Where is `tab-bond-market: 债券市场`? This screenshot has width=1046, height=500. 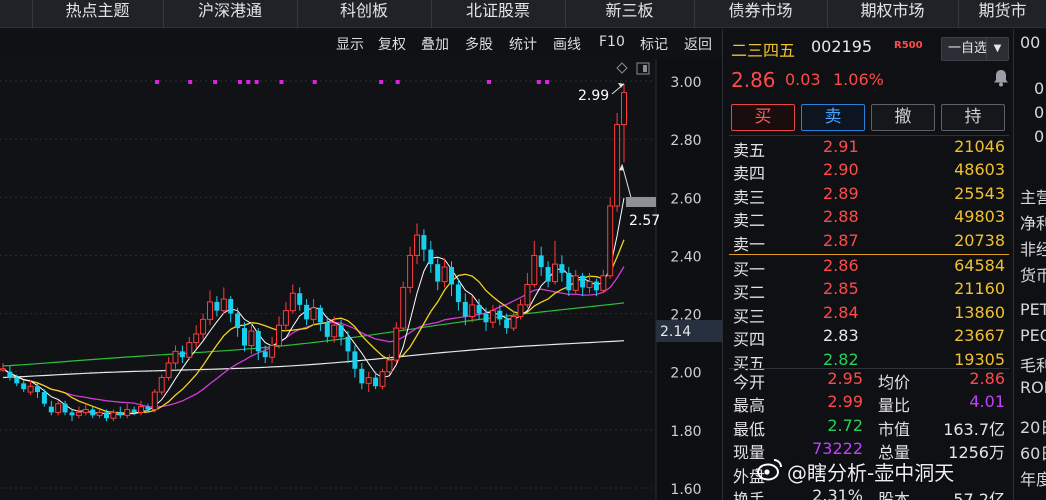
tab-bond-market: 债券市场 is located at coordinates (760, 14).